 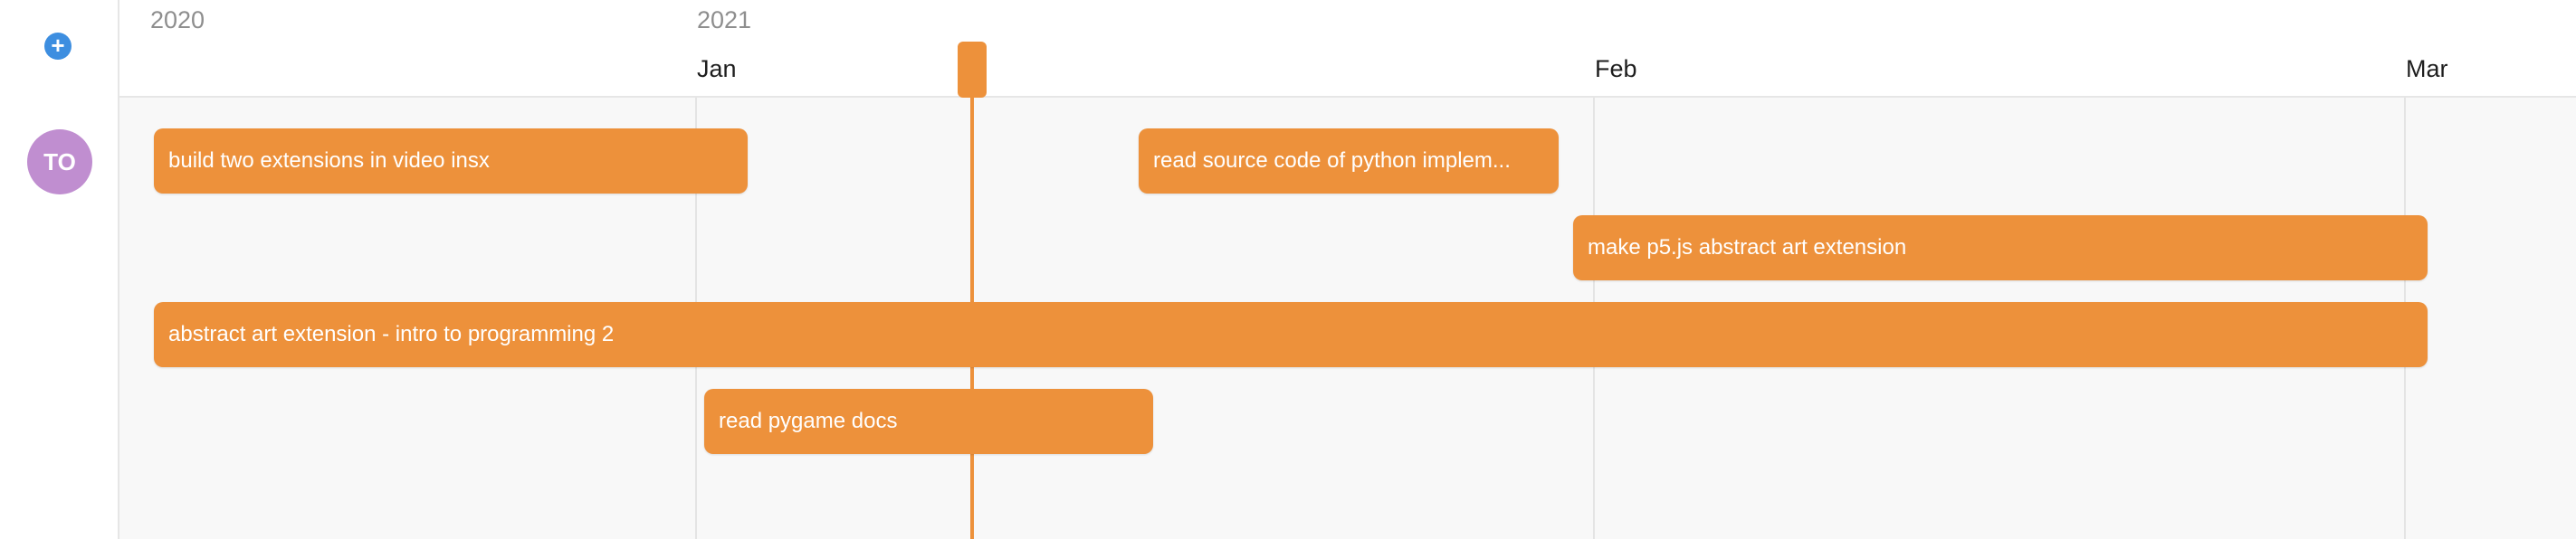 I want to click on task-bar: make p5.js abstract art extension, so click(x=2000, y=248).